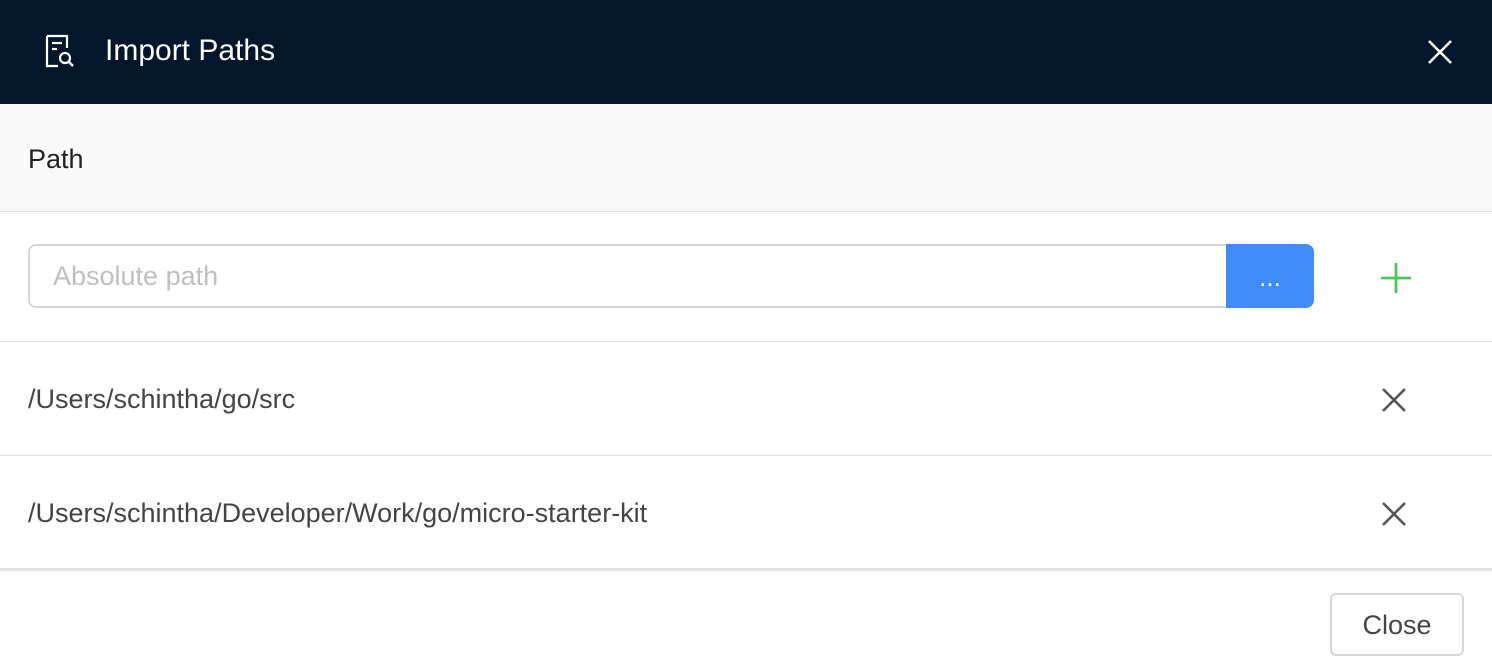 The height and width of the screenshot is (670, 1492). Describe the element at coordinates (1397, 624) in the screenshot. I see `close-button: Close` at that location.